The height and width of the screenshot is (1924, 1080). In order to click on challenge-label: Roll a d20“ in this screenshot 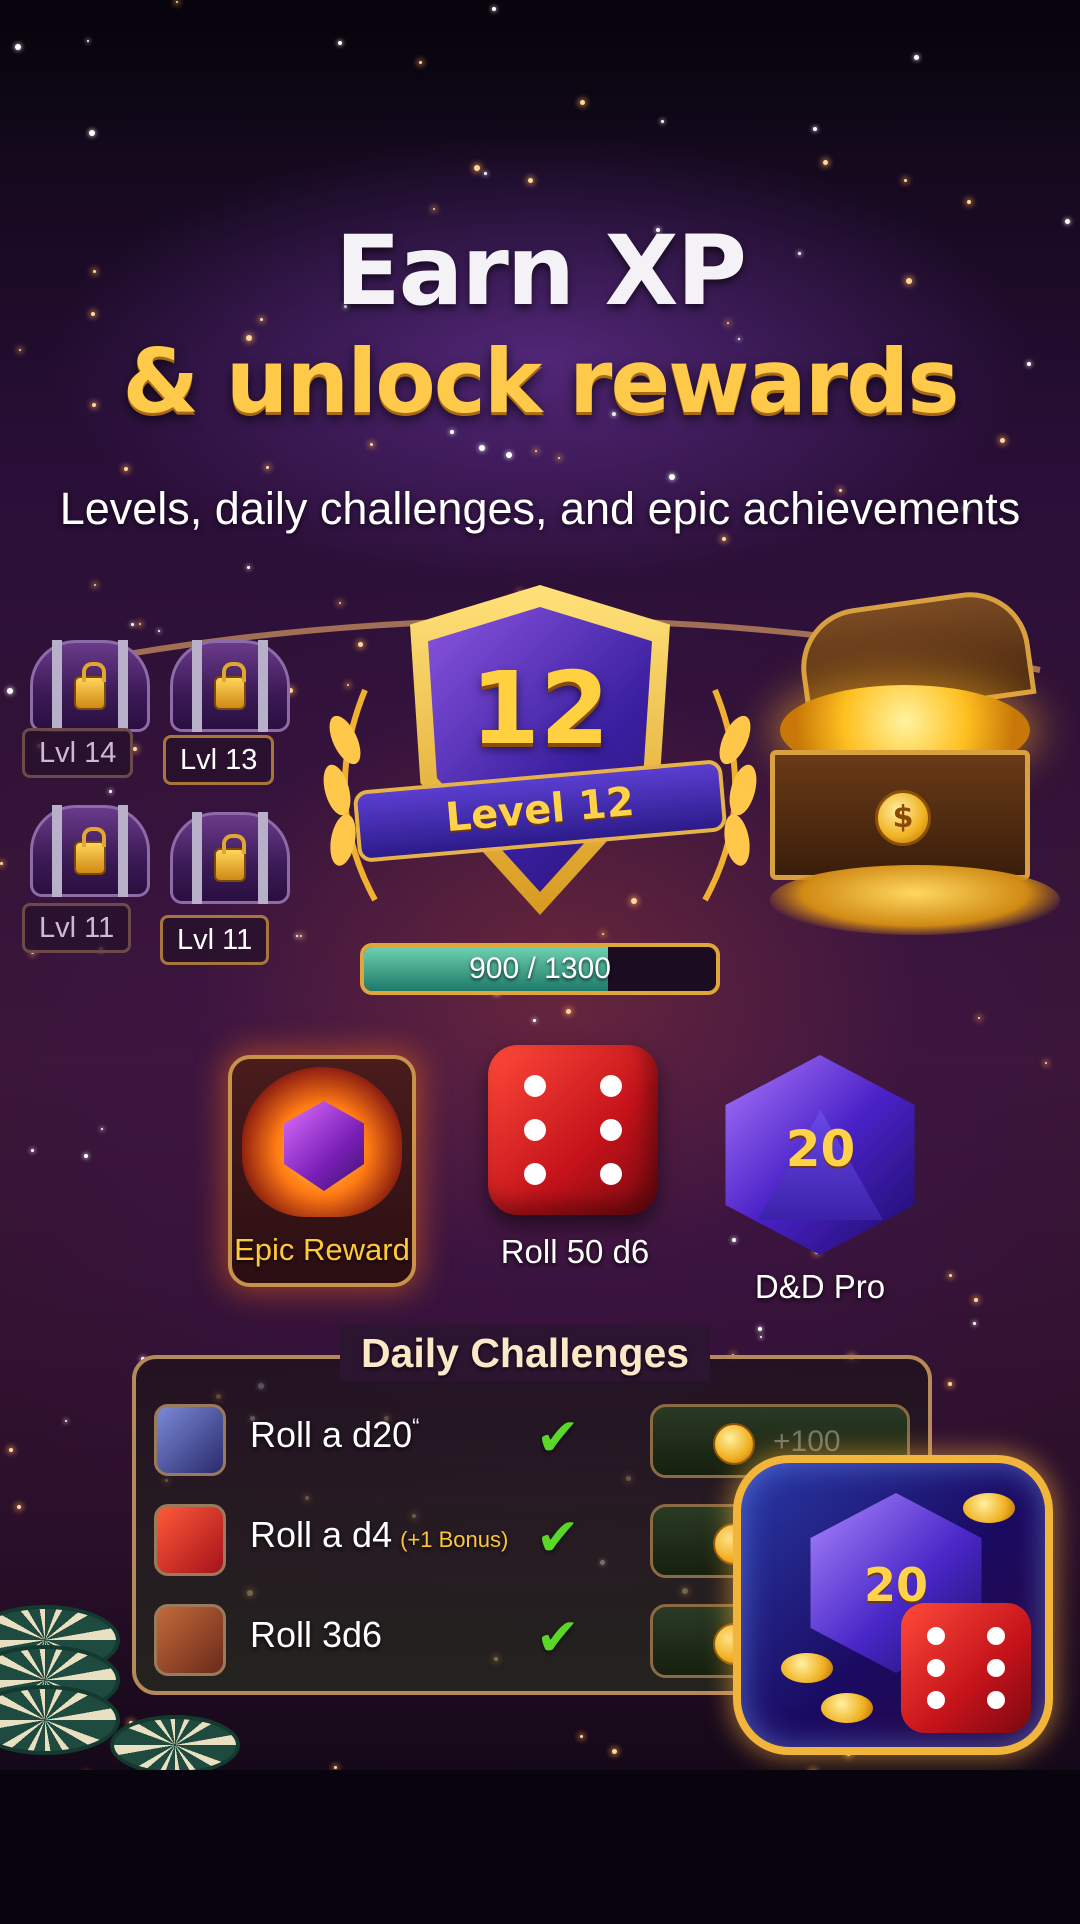, I will do `click(335, 1434)`.